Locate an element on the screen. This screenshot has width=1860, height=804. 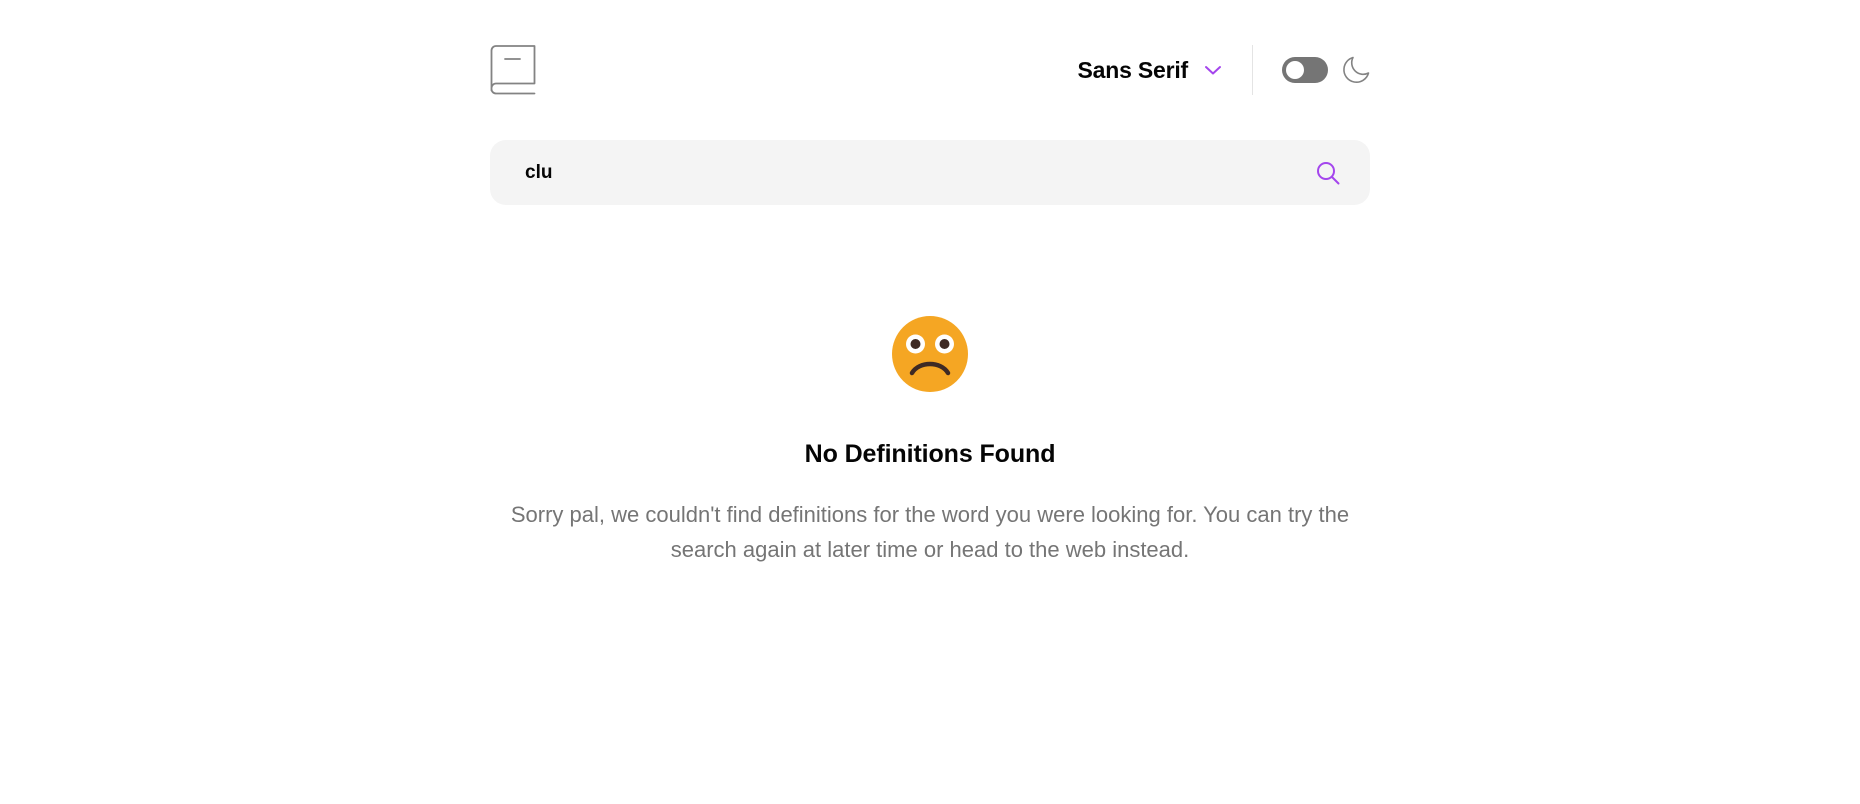
theme-toggle is located at coordinates (1305, 70).